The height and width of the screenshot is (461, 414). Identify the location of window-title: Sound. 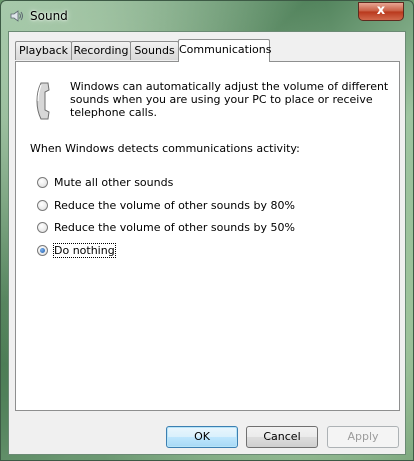
(49, 16).